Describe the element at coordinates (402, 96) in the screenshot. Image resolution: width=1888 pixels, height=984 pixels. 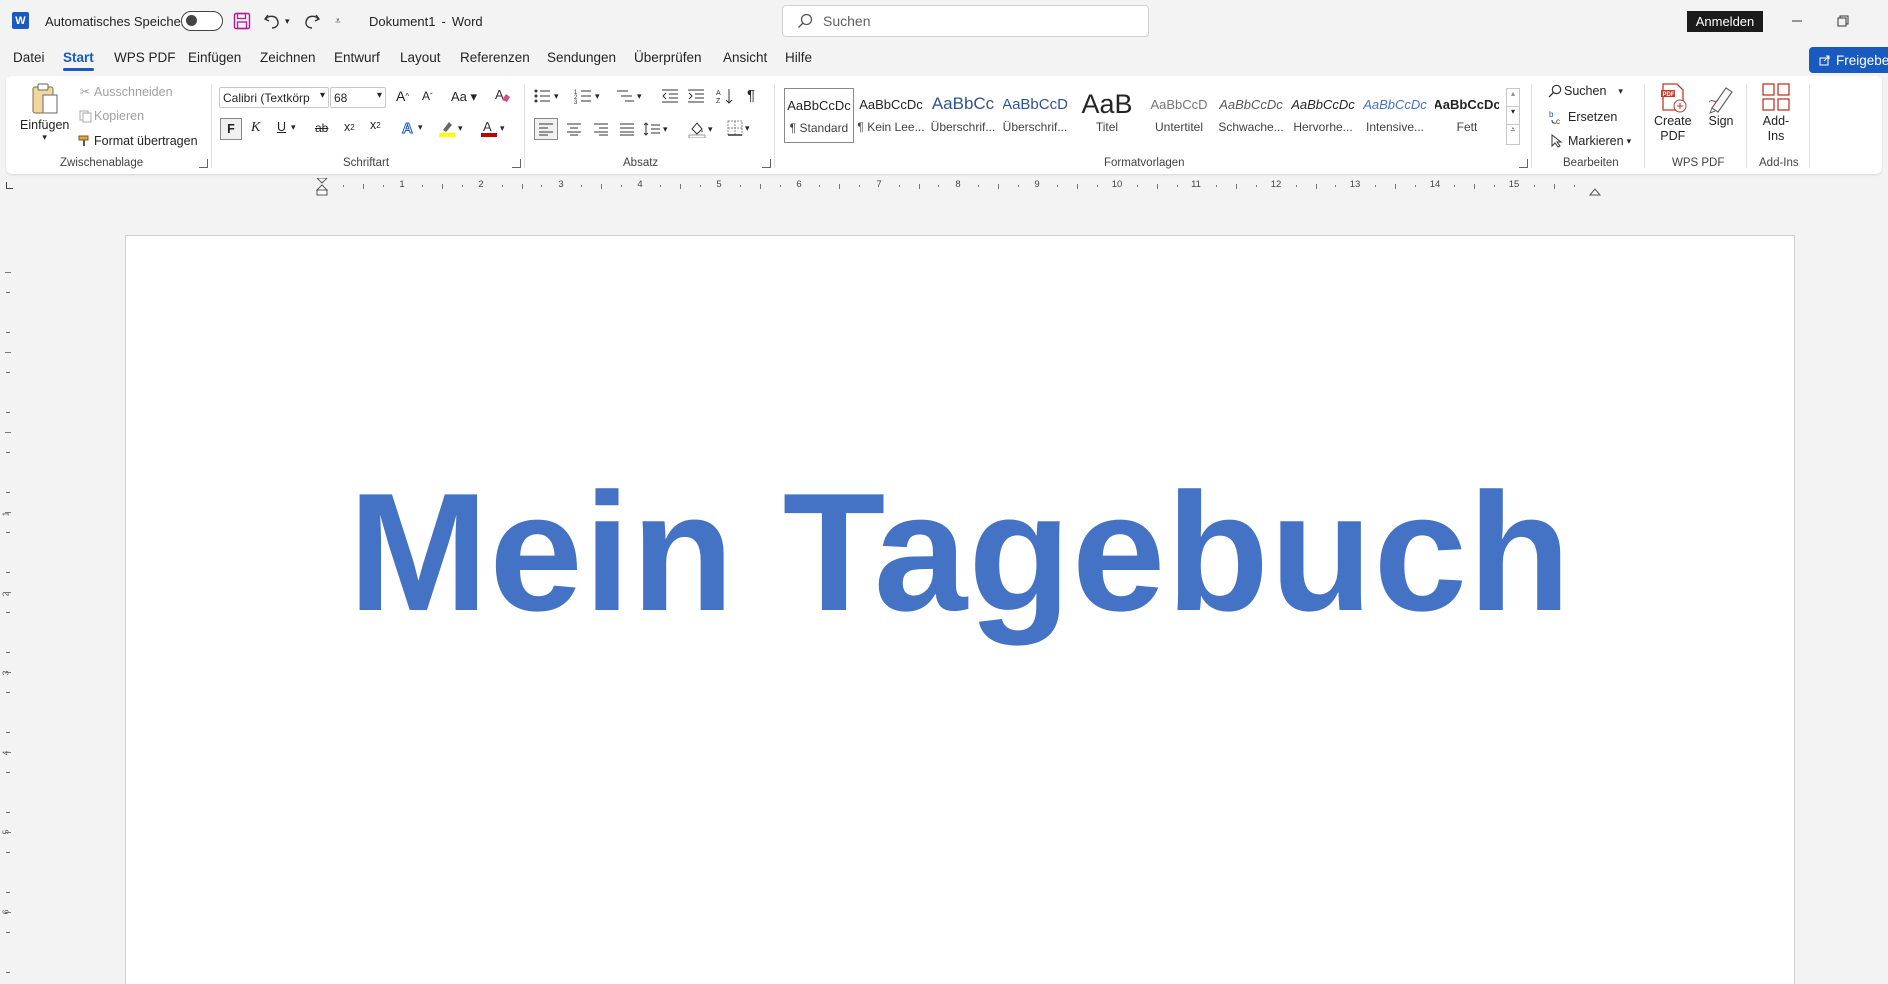
I see `grow-font-button: A ^` at that location.